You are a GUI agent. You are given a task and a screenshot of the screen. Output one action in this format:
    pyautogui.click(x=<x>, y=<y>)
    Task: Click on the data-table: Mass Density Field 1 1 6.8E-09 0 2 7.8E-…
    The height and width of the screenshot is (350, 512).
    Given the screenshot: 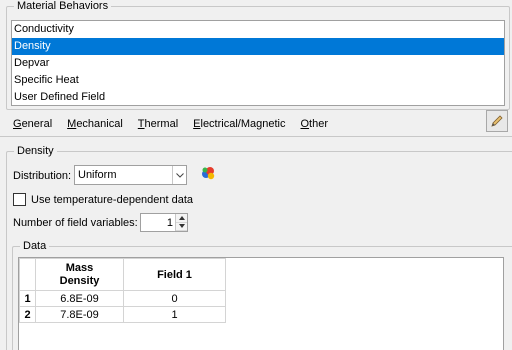 What is the action you would take?
    pyautogui.click(x=122, y=290)
    